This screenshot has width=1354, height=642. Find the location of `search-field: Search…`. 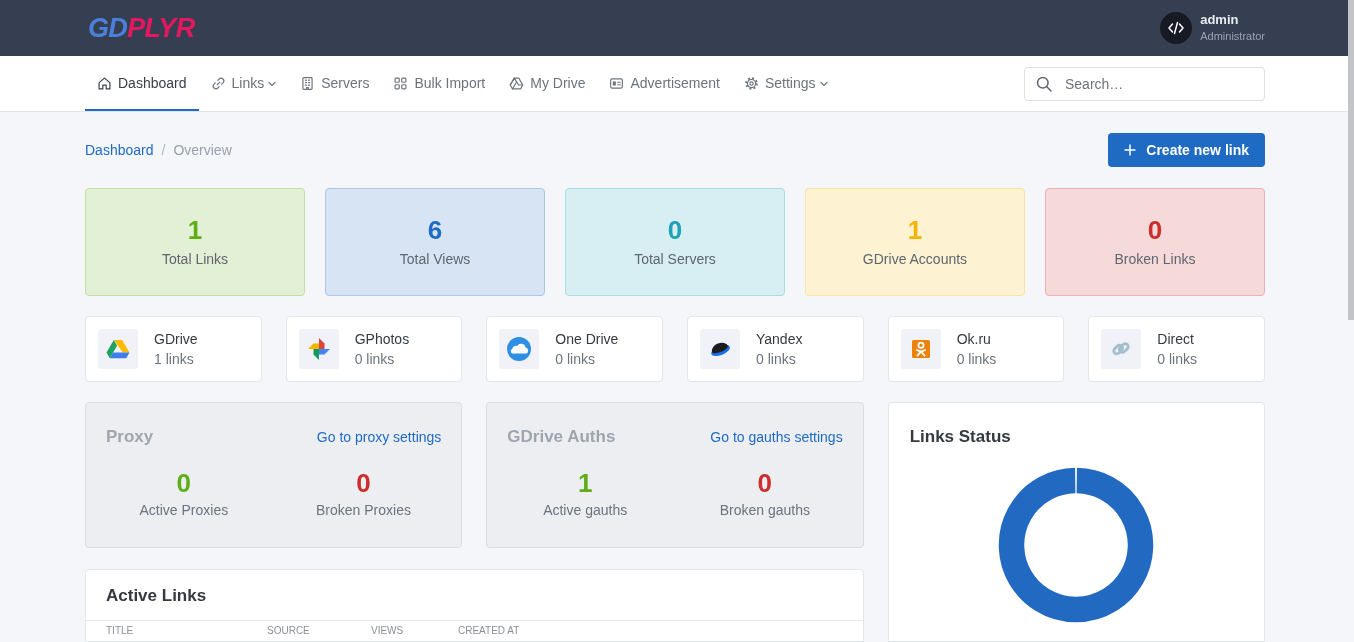

search-field: Search… is located at coordinates (1144, 83).